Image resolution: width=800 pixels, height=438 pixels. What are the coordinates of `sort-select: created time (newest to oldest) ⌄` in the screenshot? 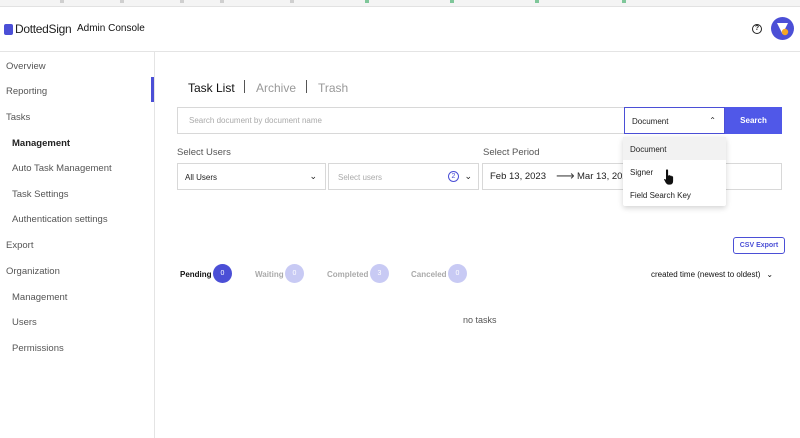 It's located at (712, 274).